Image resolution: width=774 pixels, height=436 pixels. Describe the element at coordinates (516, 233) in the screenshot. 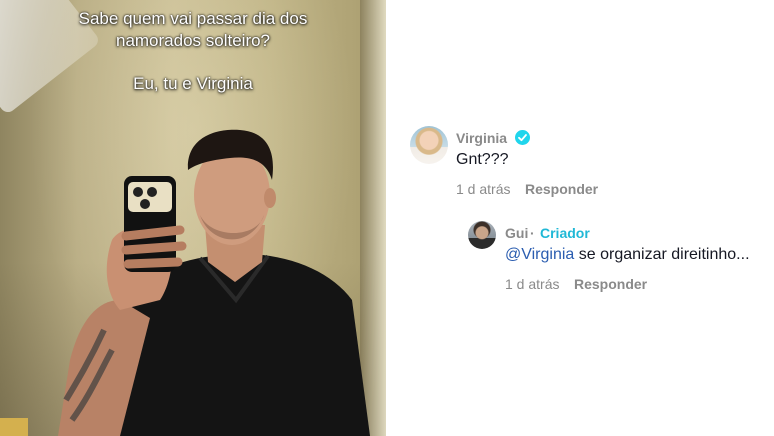

I see `comment-username: Gui` at that location.